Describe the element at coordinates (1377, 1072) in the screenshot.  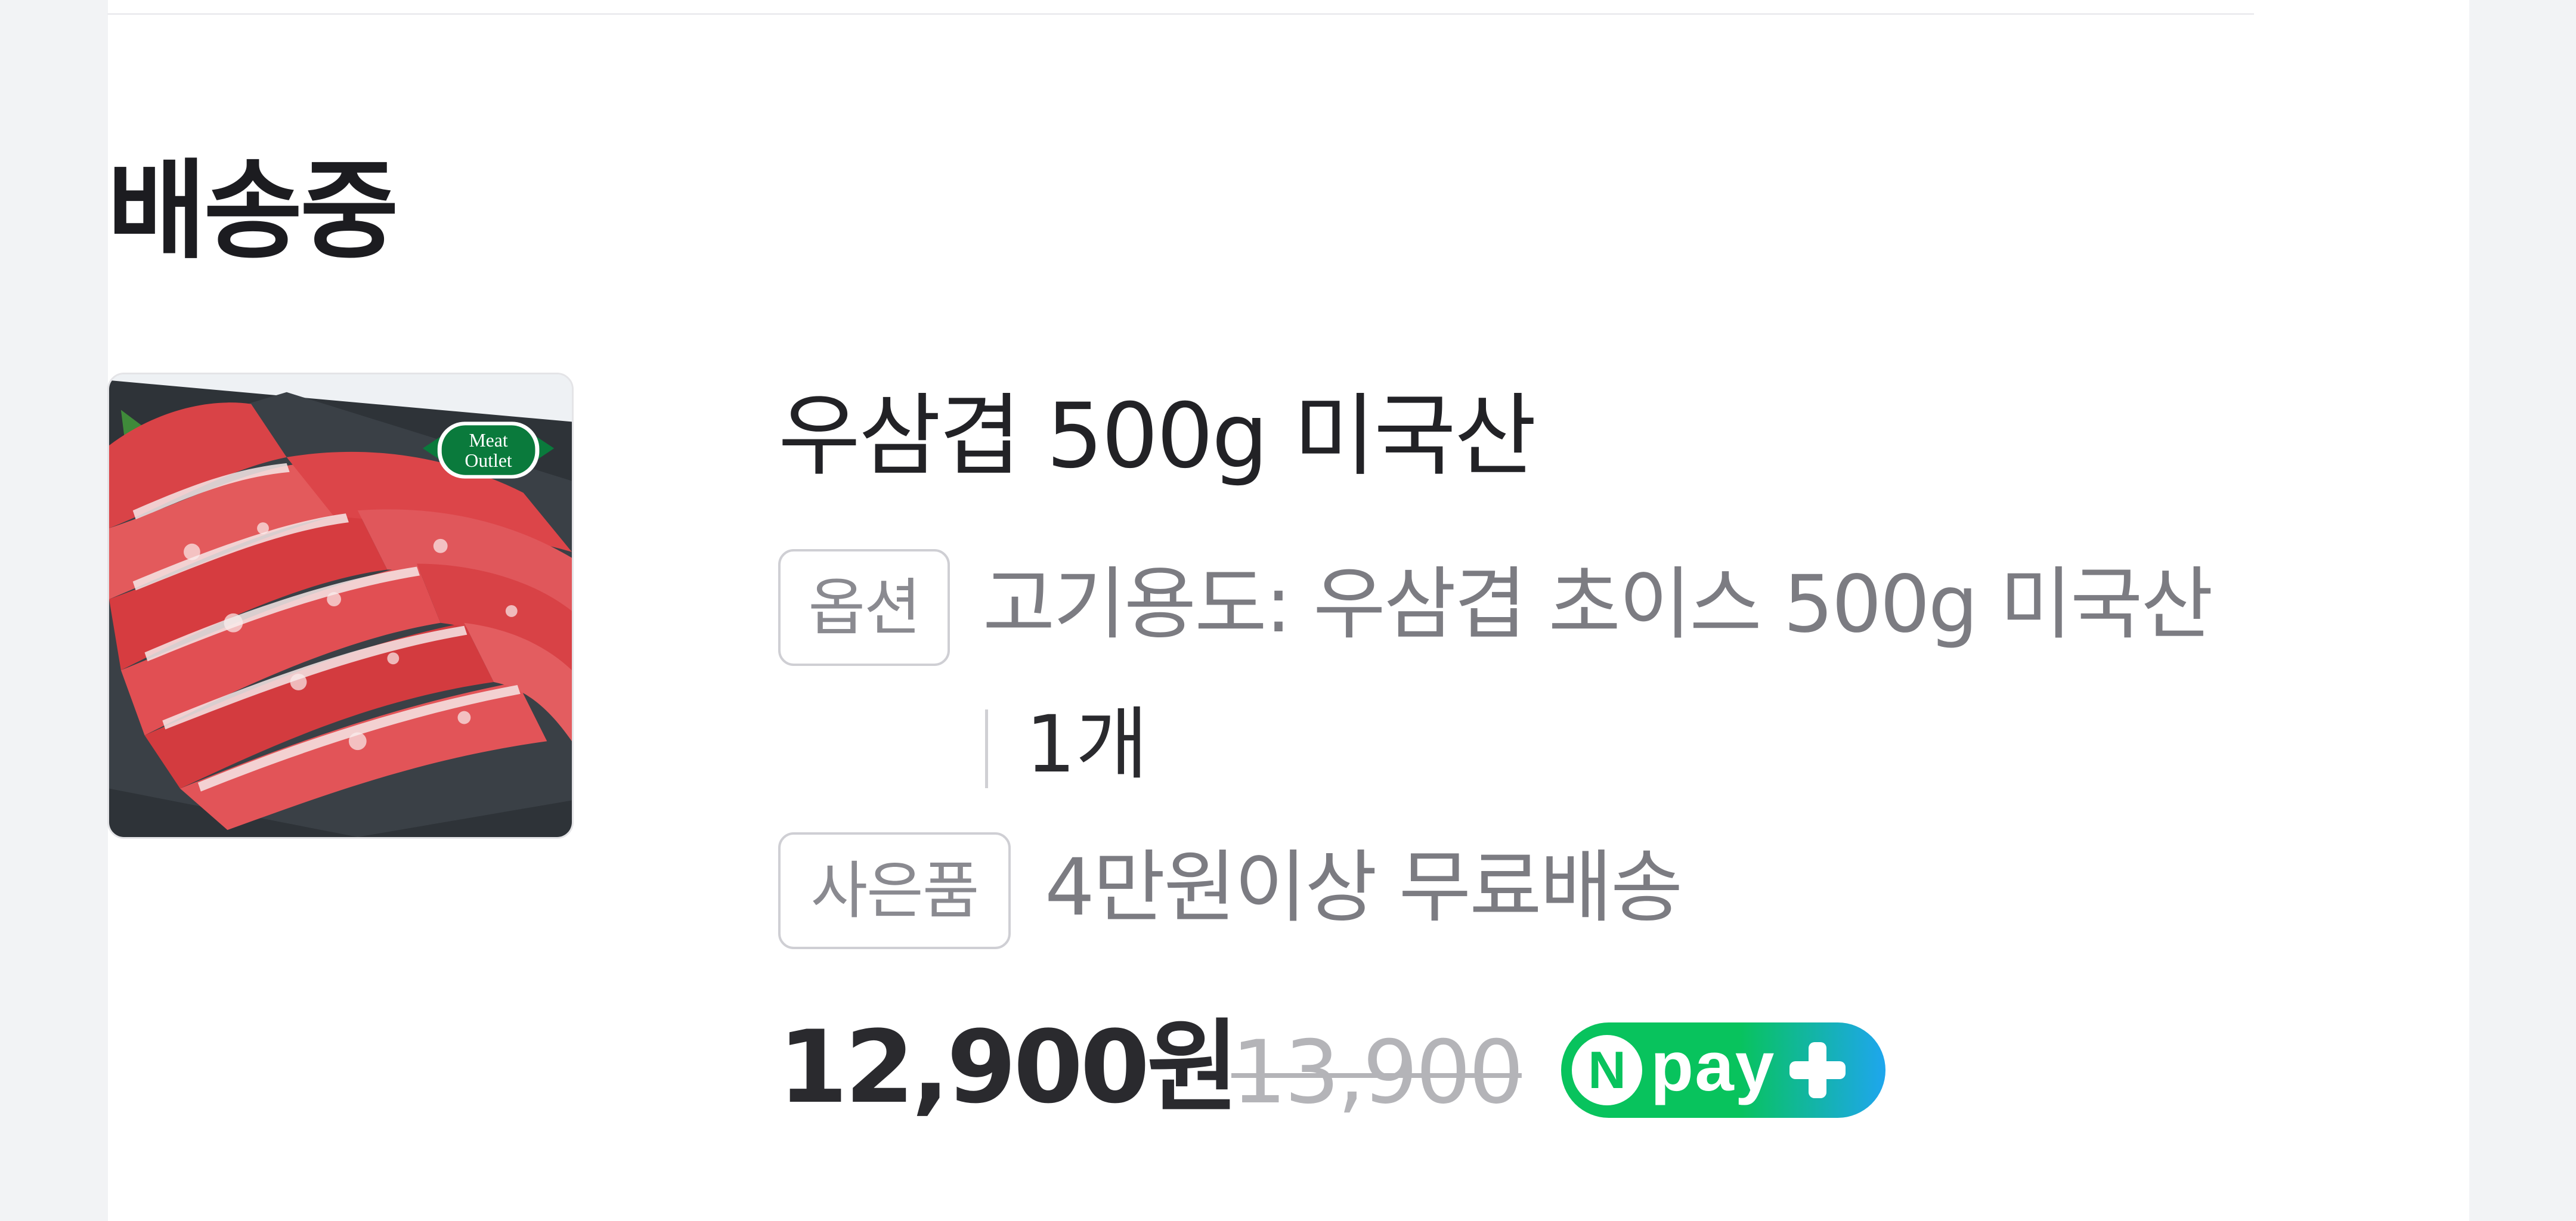
I see `original-price: 13,900` at that location.